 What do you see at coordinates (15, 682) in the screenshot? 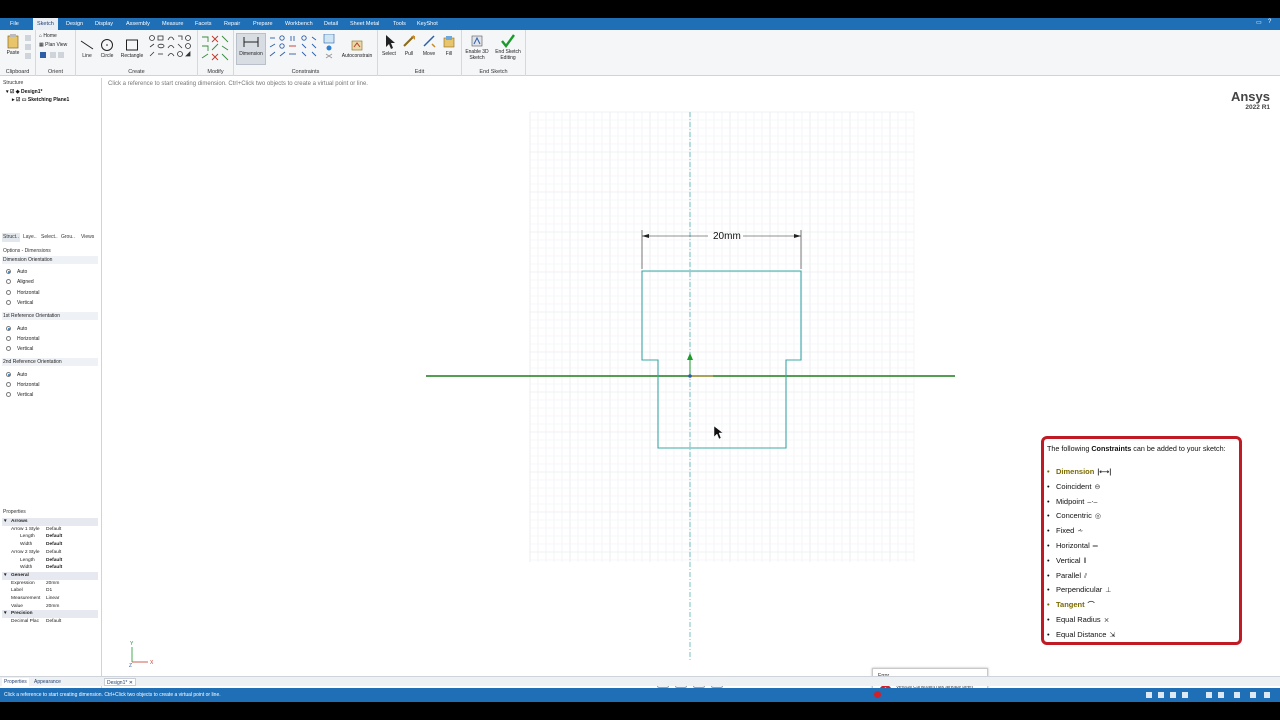
I see `tab-properties: Properties` at bounding box center [15, 682].